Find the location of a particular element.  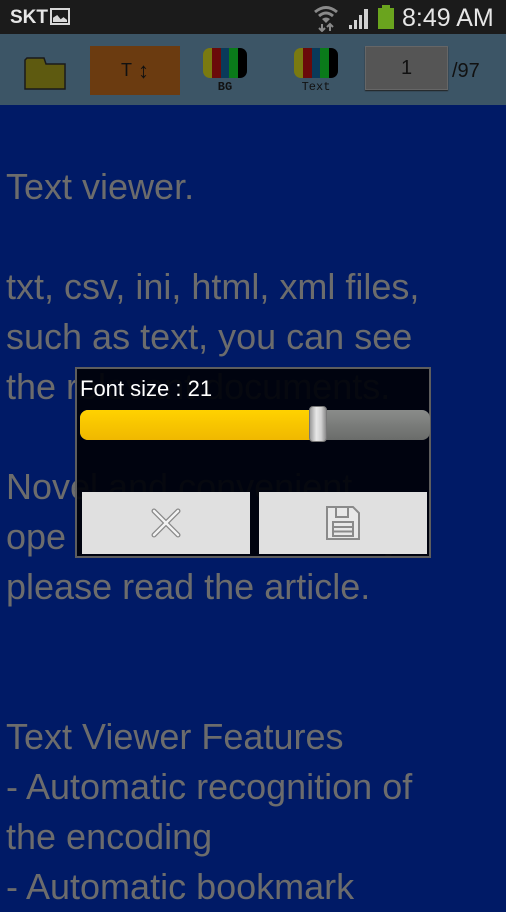

save-button is located at coordinates (343, 523).